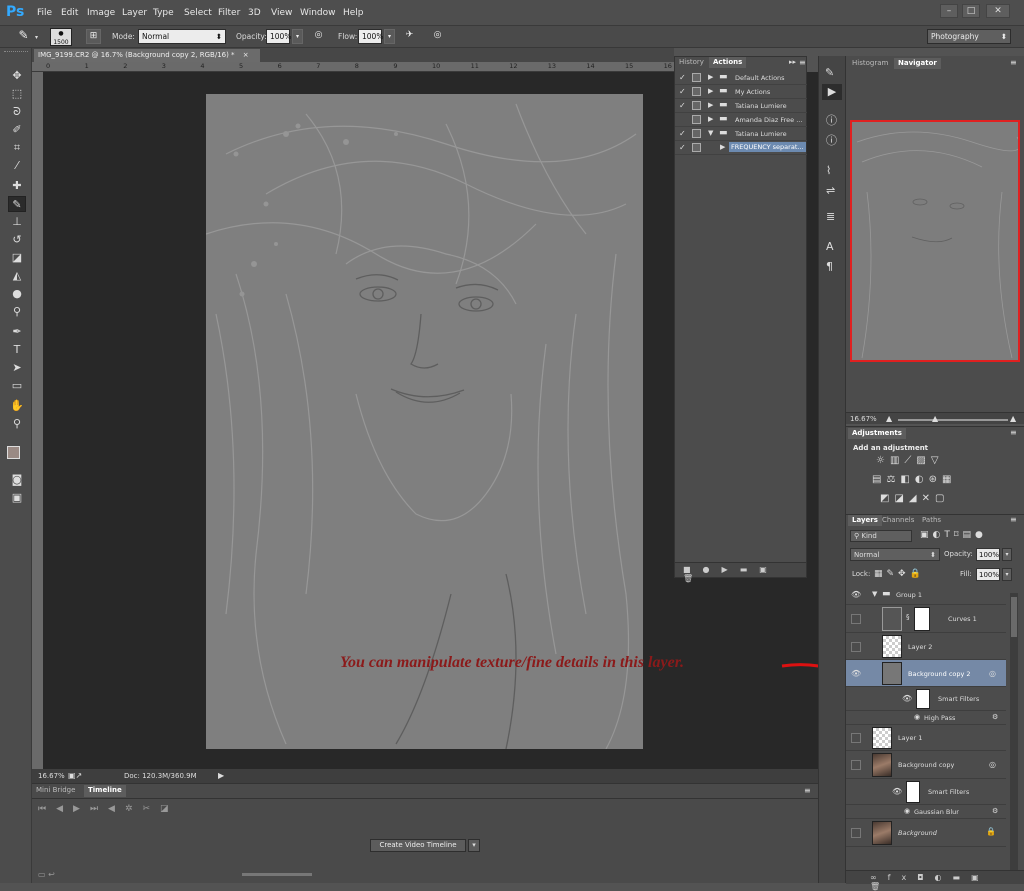  Describe the element at coordinates (254, 13) in the screenshot. I see `menu-3d: 3D` at that location.